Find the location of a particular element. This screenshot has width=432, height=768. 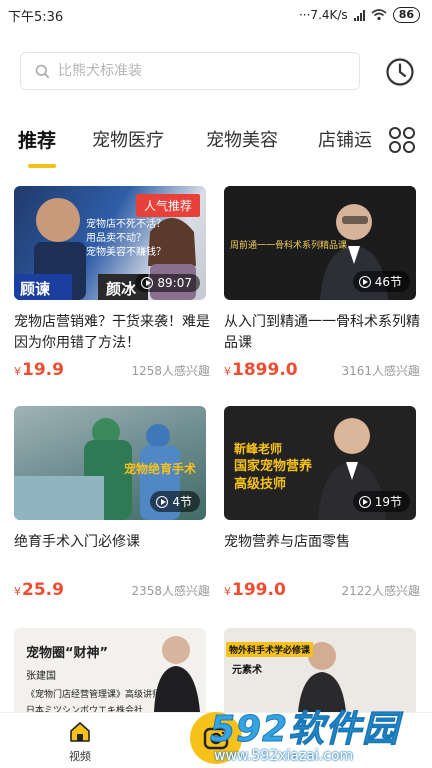

popular-tag: 人气推荐 is located at coordinates (167, 205).